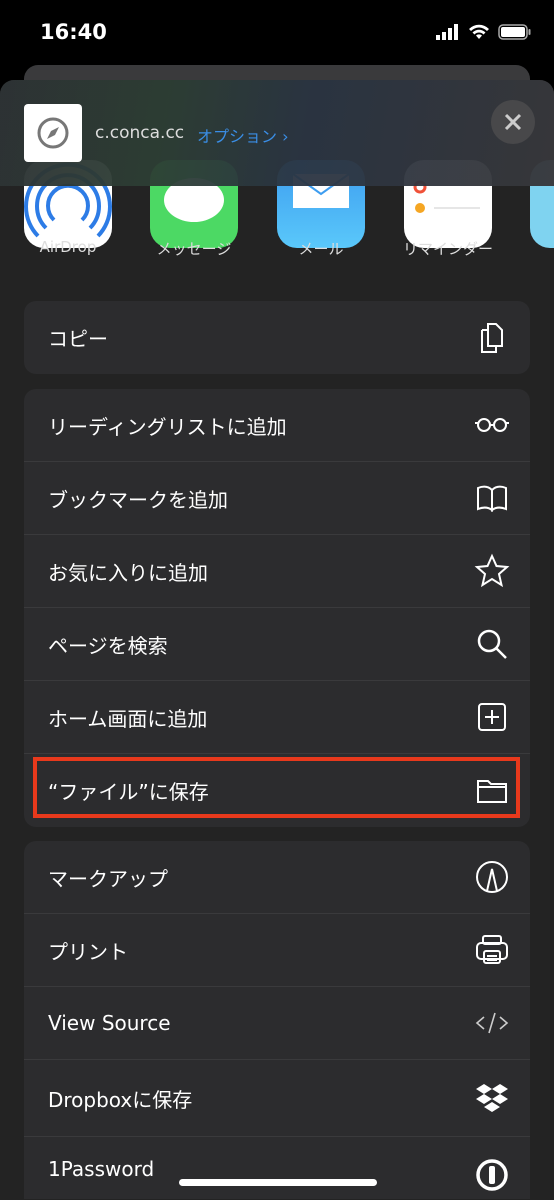 The width and height of the screenshot is (554, 1200). I want to click on close-icon, so click(513, 122).